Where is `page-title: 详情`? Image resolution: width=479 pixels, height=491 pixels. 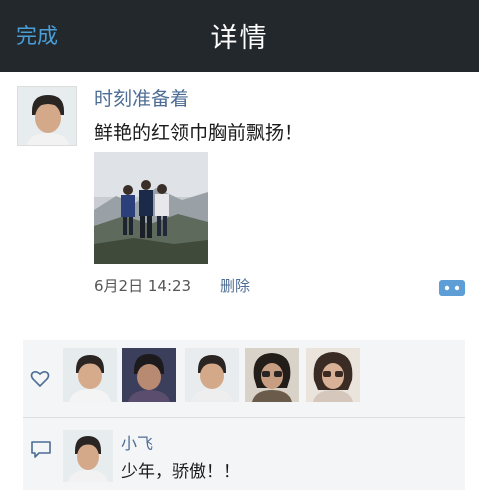 page-title: 详情 is located at coordinates (239, 38).